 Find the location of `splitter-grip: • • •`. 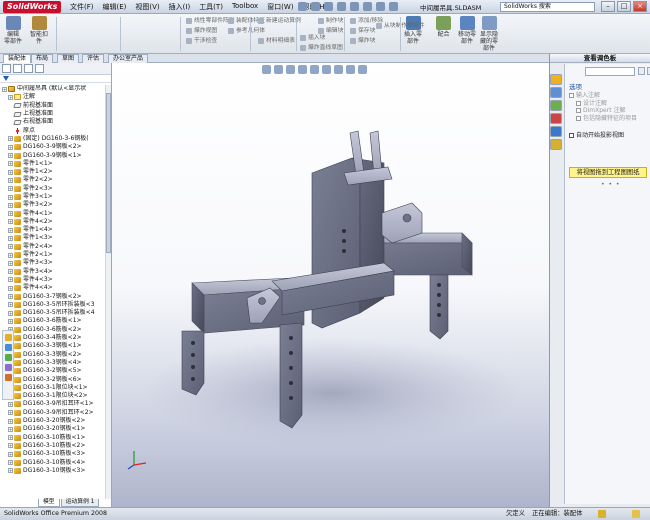

splitter-grip: • • • is located at coordinates (610, 184).